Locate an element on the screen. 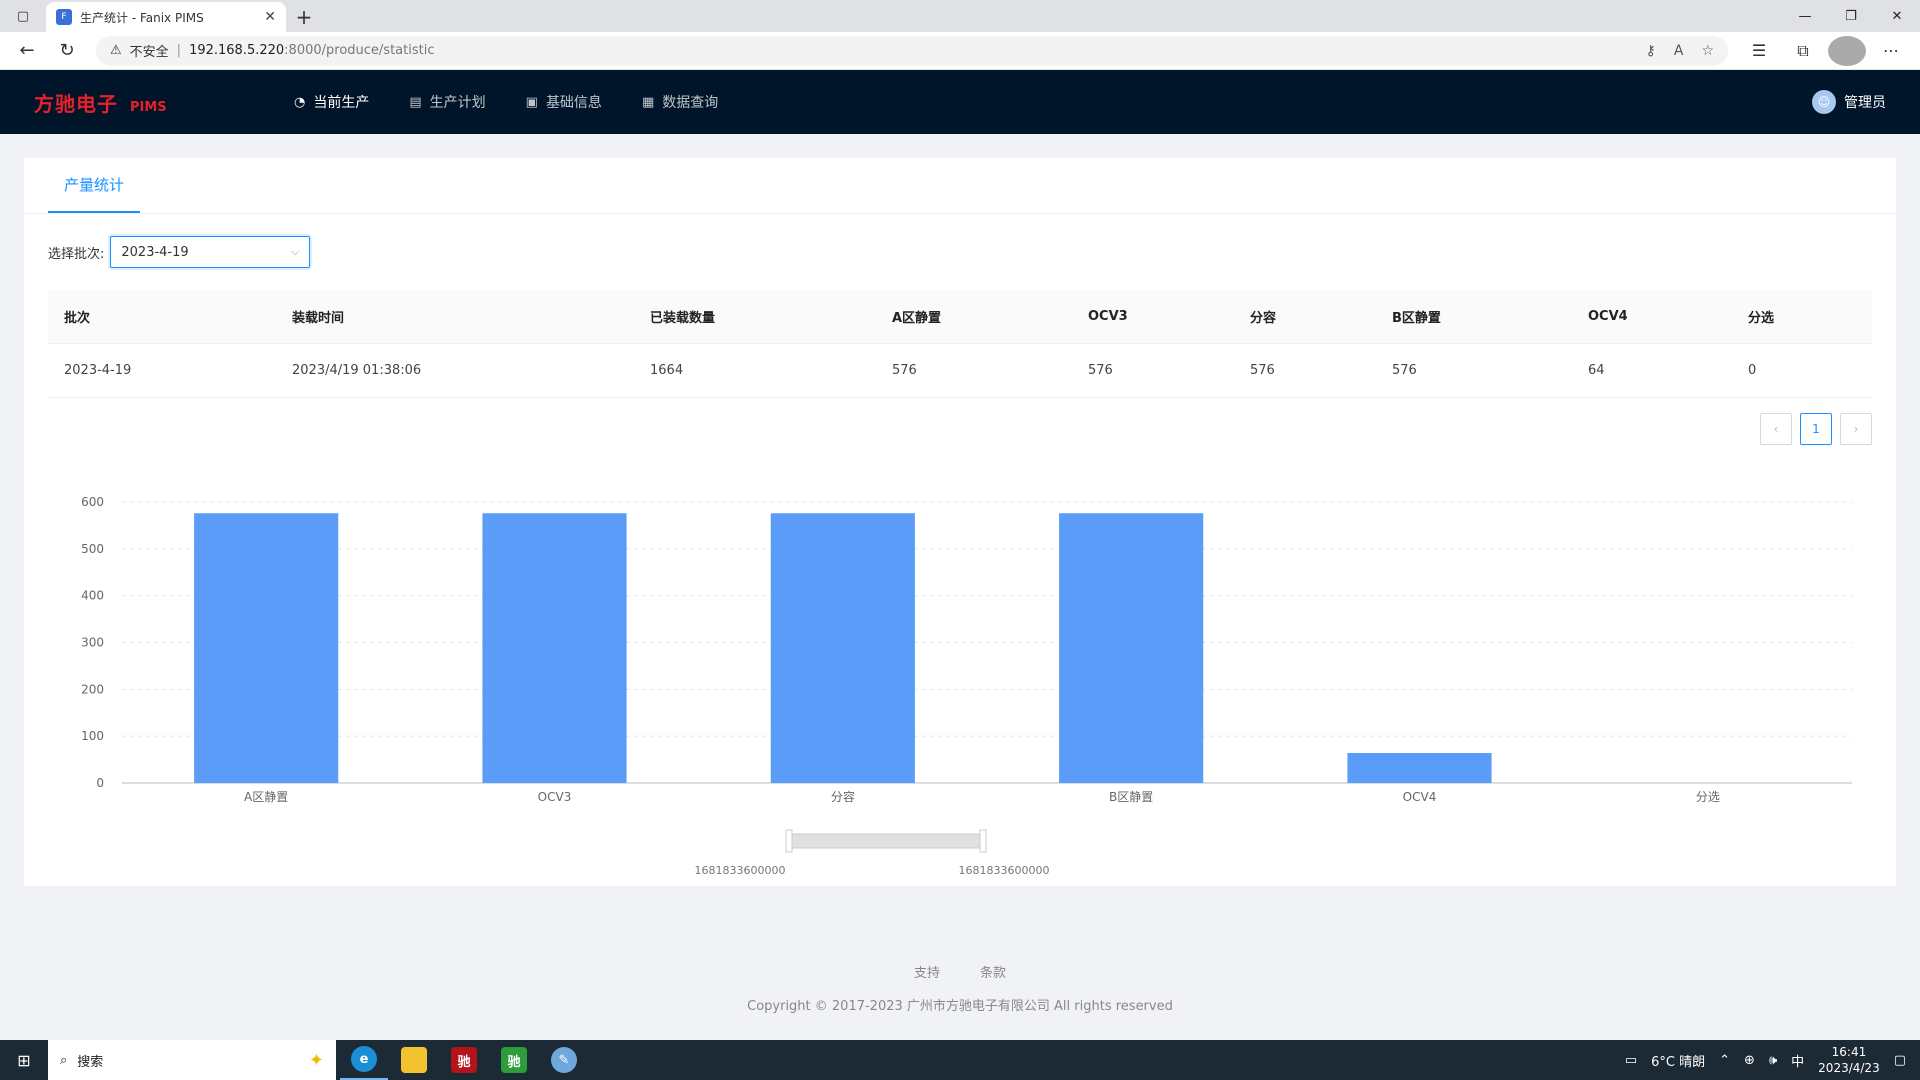  column-header: OCV4 is located at coordinates (1608, 316).